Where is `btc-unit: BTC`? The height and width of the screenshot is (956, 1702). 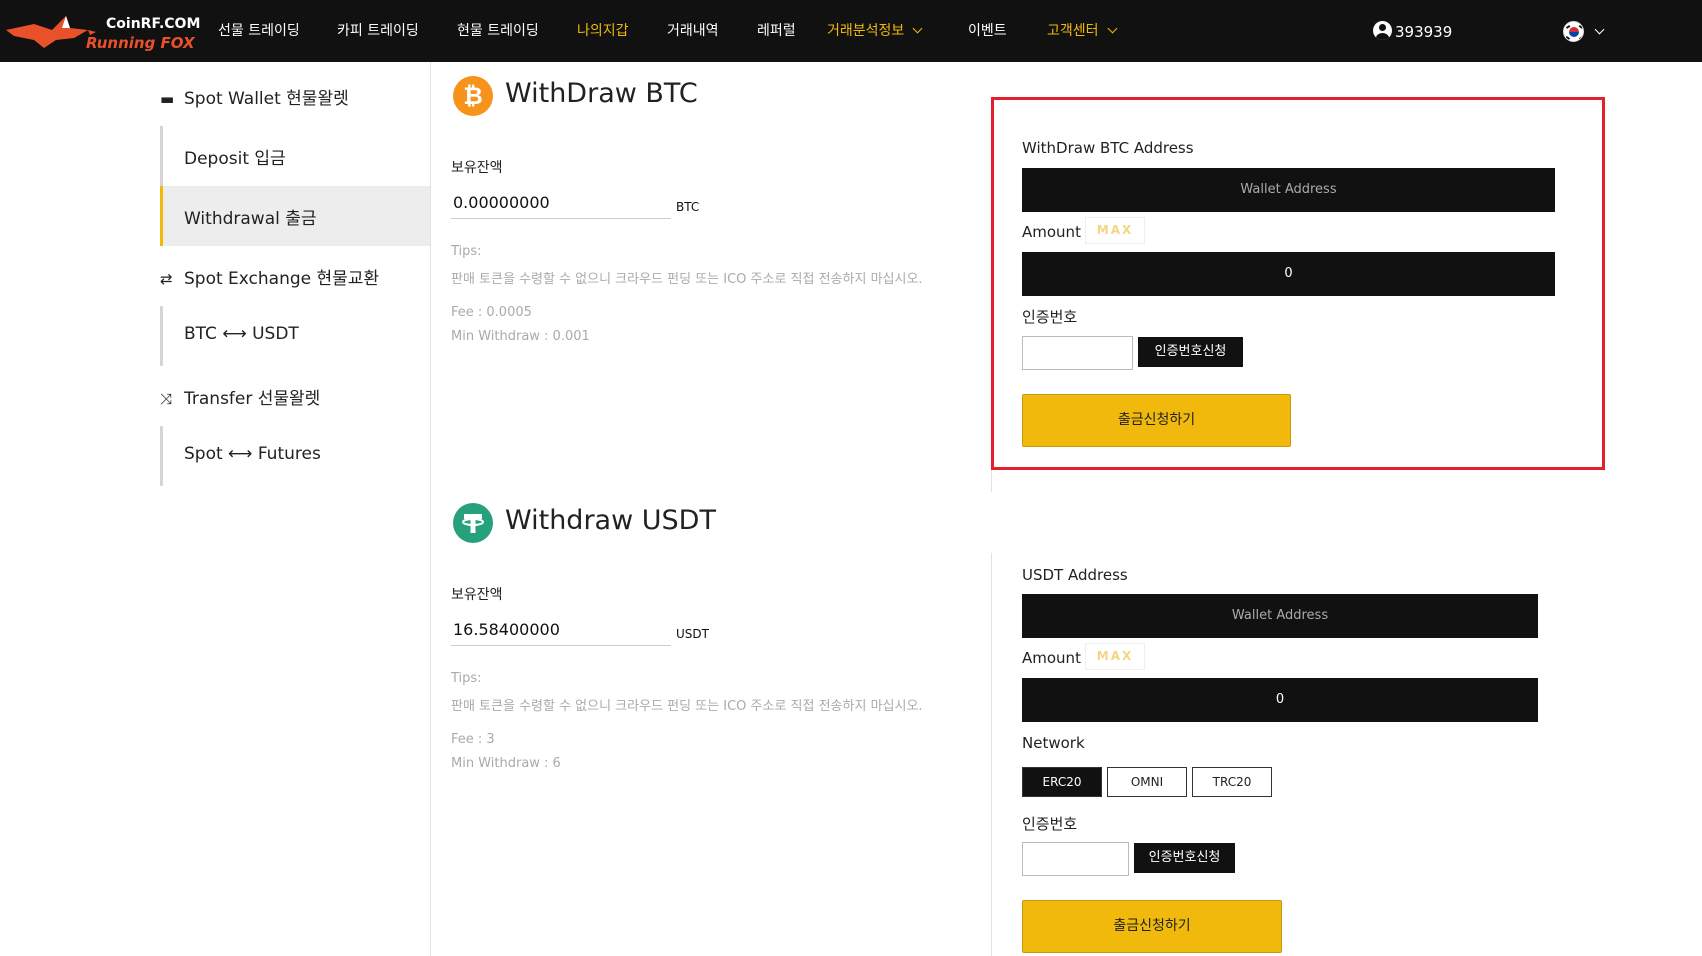
btc-unit: BTC is located at coordinates (688, 207).